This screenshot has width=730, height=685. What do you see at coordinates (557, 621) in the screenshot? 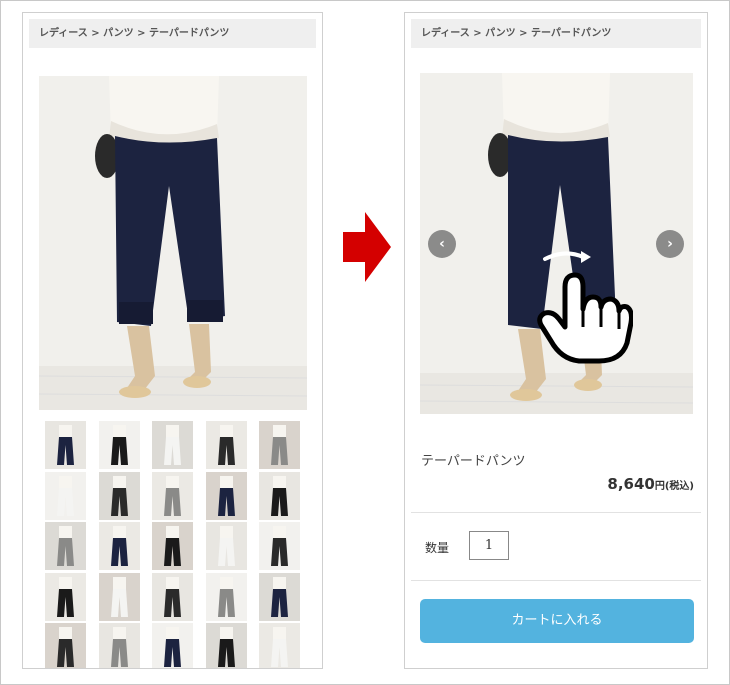
I see `add-to-cart-button: カートに入れる` at bounding box center [557, 621].